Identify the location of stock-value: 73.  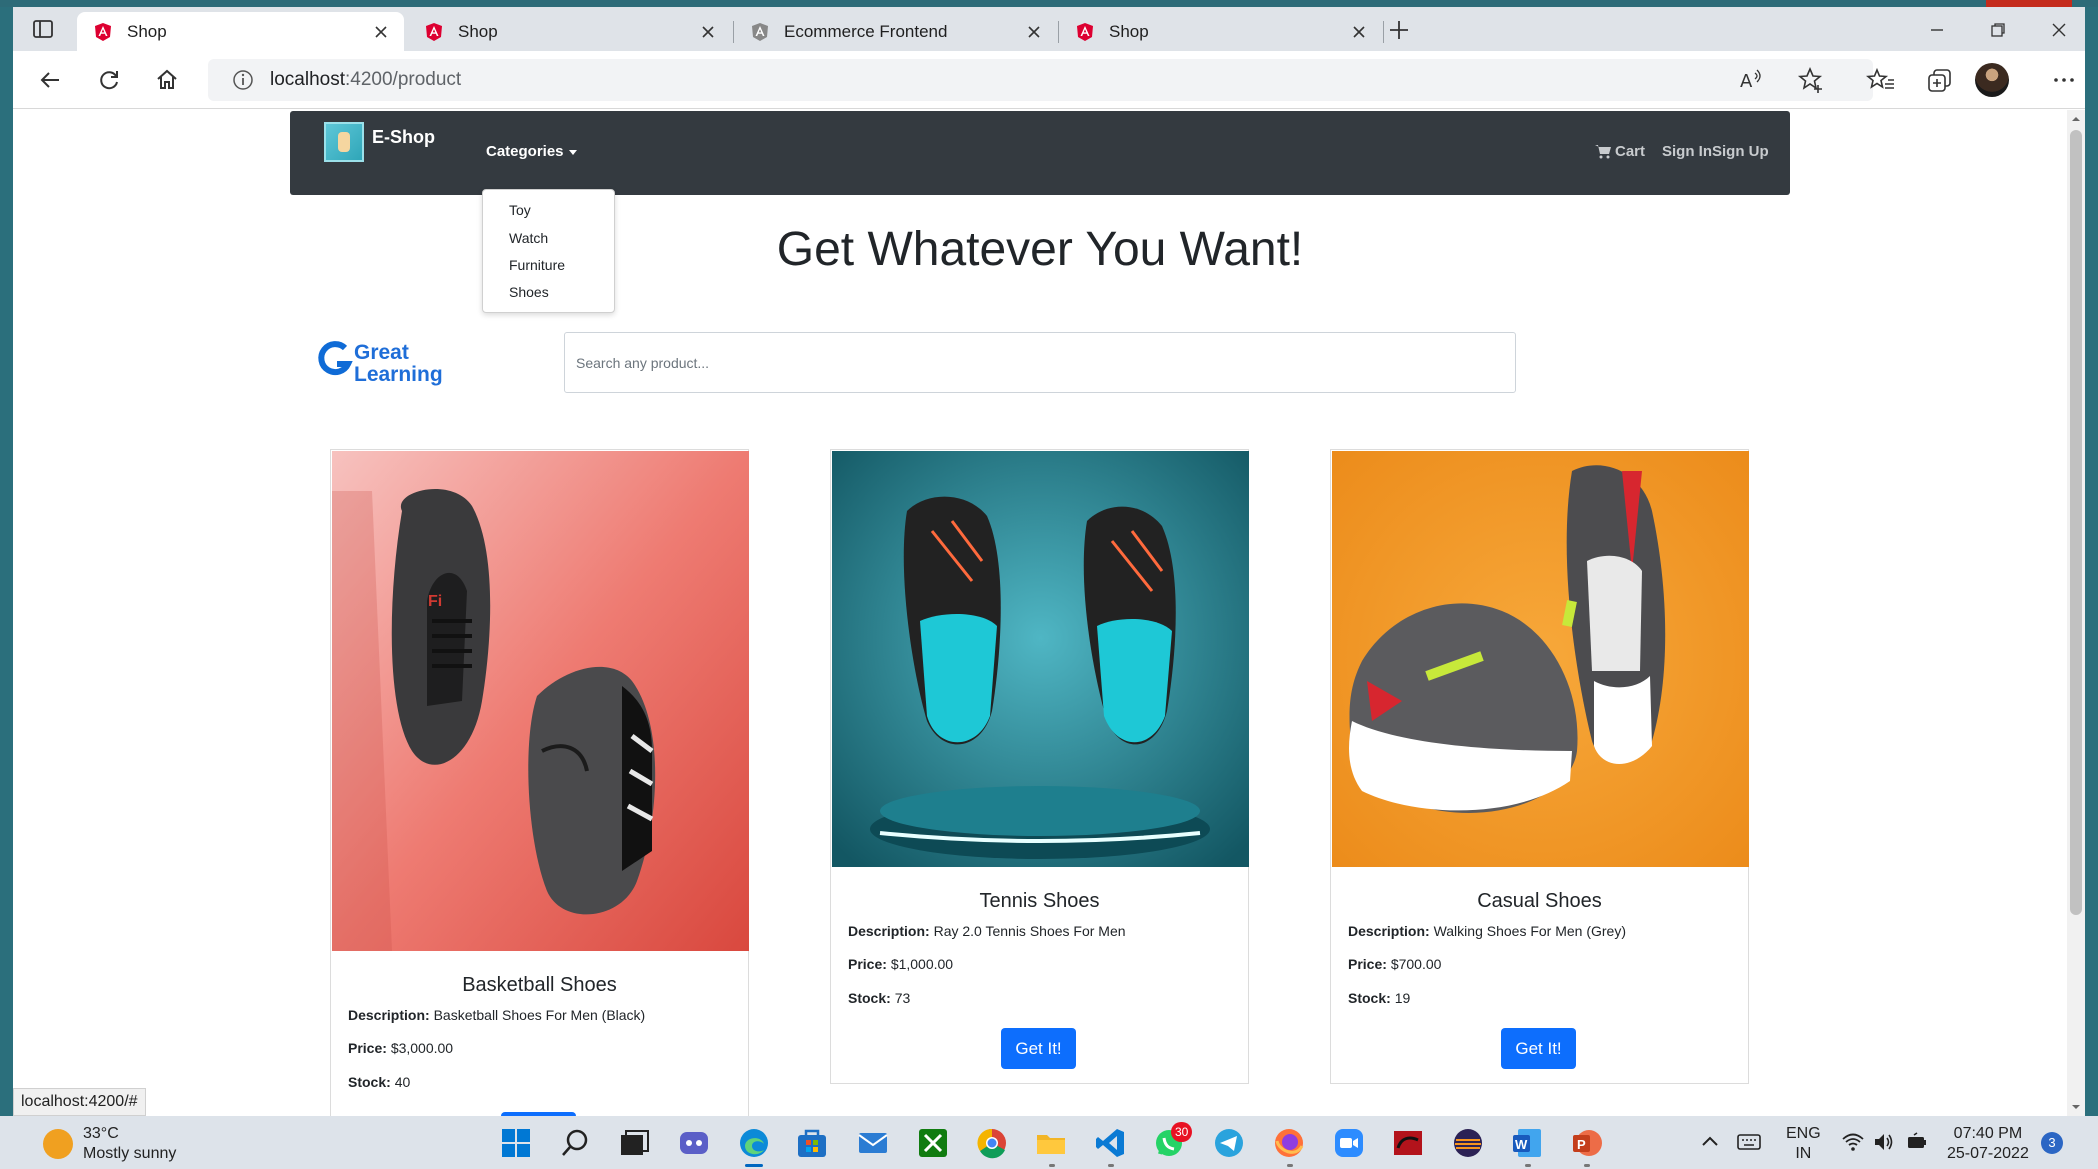
(902, 998).